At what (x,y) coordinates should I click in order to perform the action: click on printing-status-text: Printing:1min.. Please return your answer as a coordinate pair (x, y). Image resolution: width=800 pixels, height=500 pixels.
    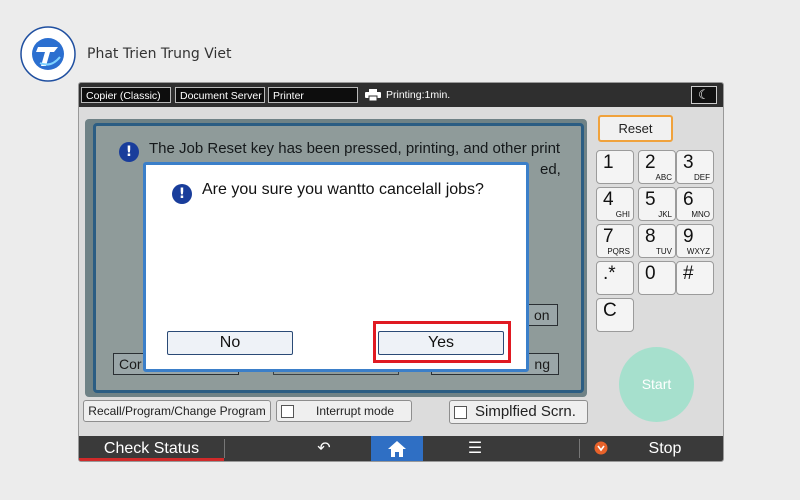
    Looking at the image, I should click on (418, 95).